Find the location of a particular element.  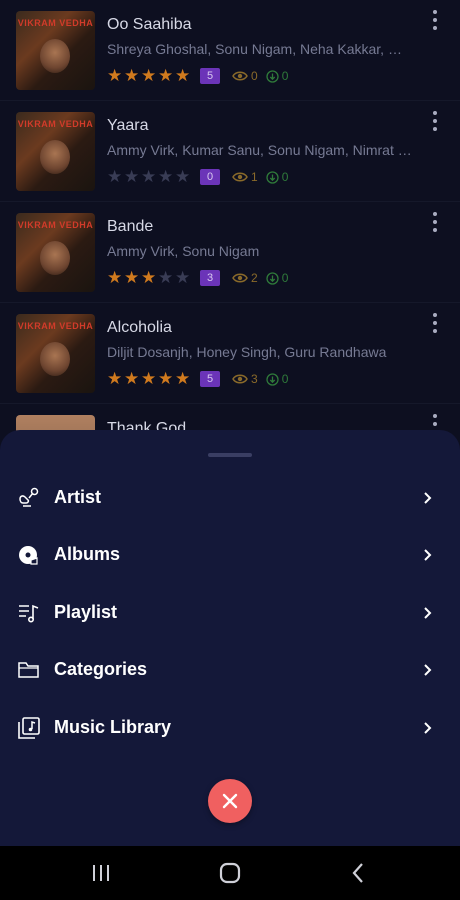

close-button is located at coordinates (230, 801).